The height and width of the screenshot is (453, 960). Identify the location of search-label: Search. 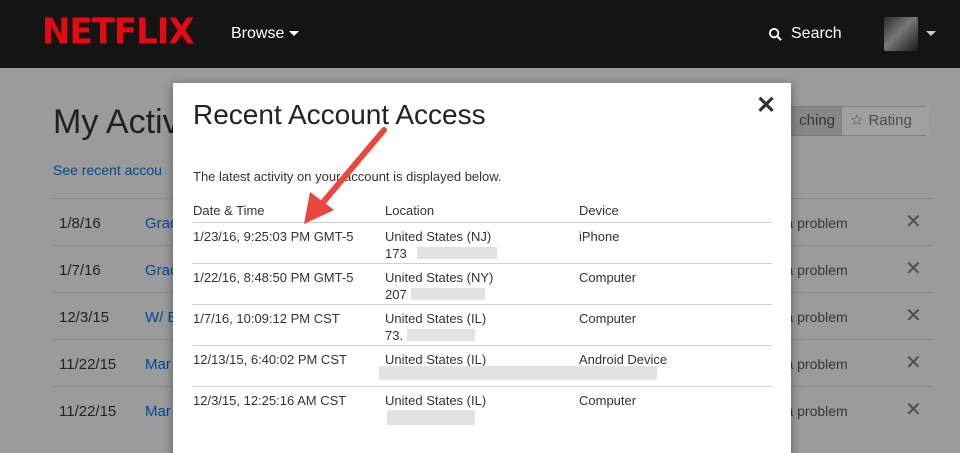
(816, 33).